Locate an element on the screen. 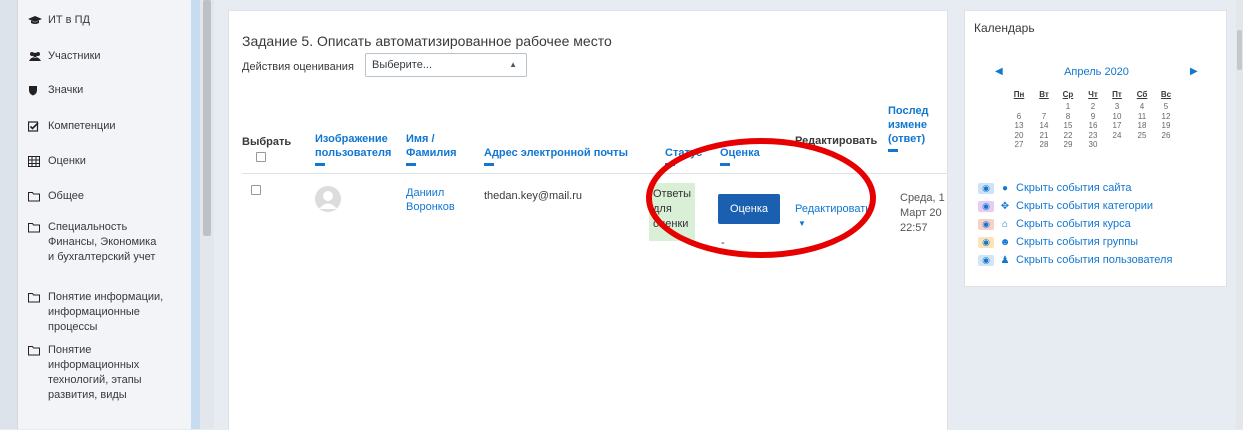  calendar-day: 26 is located at coordinates (1166, 135).